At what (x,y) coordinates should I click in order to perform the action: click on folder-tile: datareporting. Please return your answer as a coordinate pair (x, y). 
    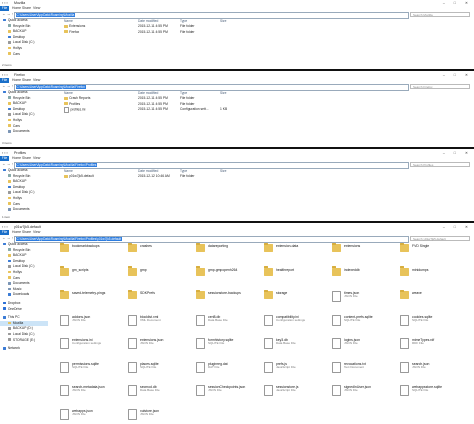
    Looking at the image, I should click on (226, 254).